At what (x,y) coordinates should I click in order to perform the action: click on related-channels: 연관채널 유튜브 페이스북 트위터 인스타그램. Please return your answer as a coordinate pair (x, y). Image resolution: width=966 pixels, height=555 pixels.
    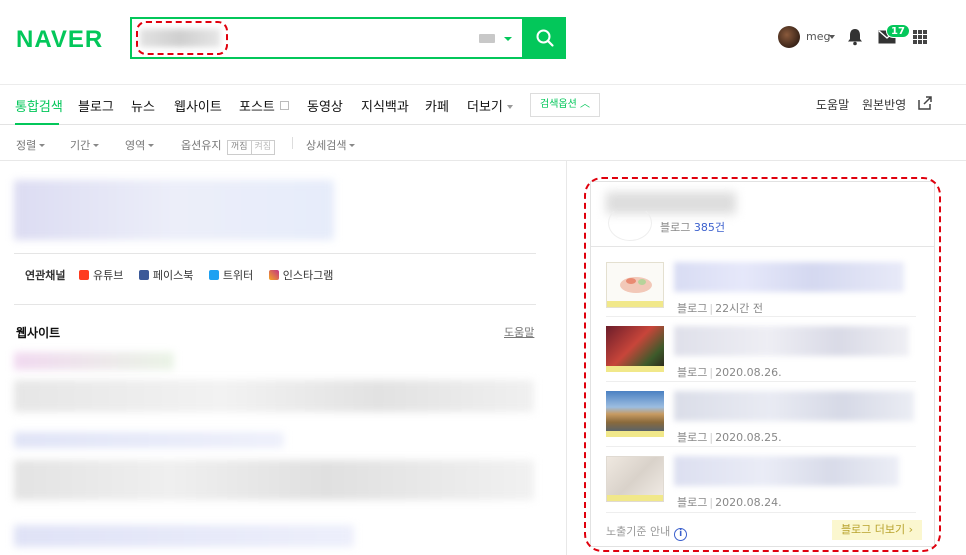
    Looking at the image, I should click on (185, 275).